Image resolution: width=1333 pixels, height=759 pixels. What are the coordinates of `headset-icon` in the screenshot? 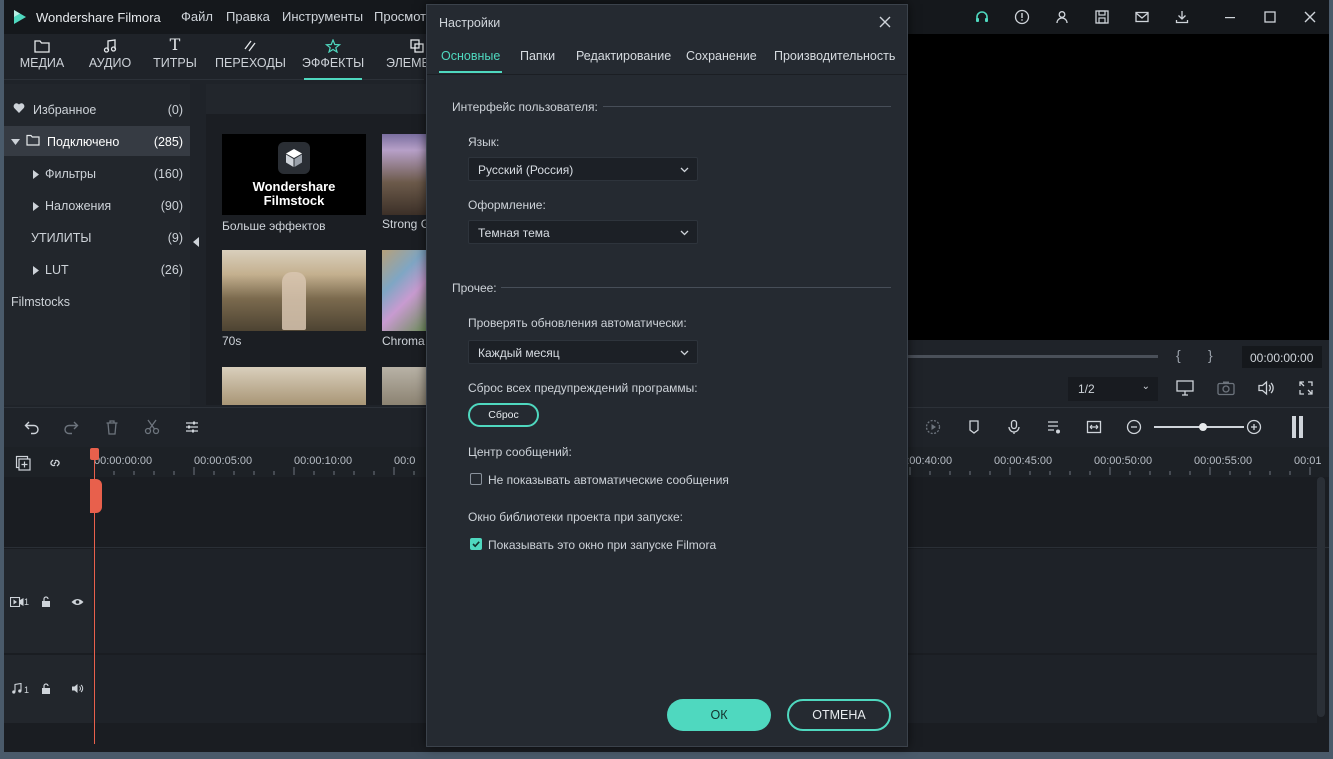 It's located at (982, 17).